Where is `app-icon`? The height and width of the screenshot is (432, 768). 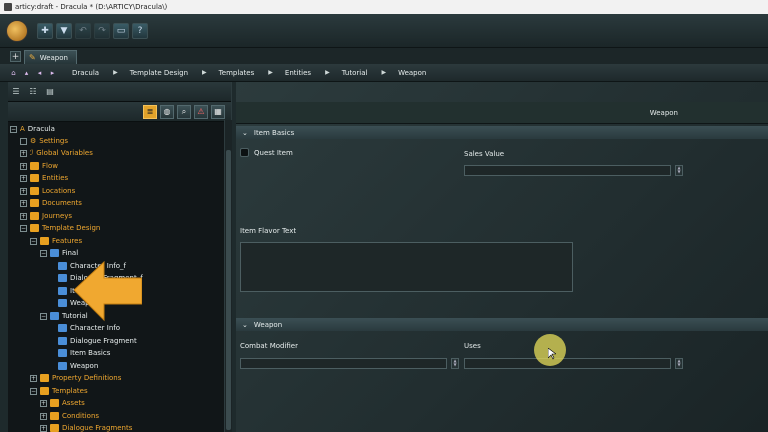
app-icon is located at coordinates (8, 7).